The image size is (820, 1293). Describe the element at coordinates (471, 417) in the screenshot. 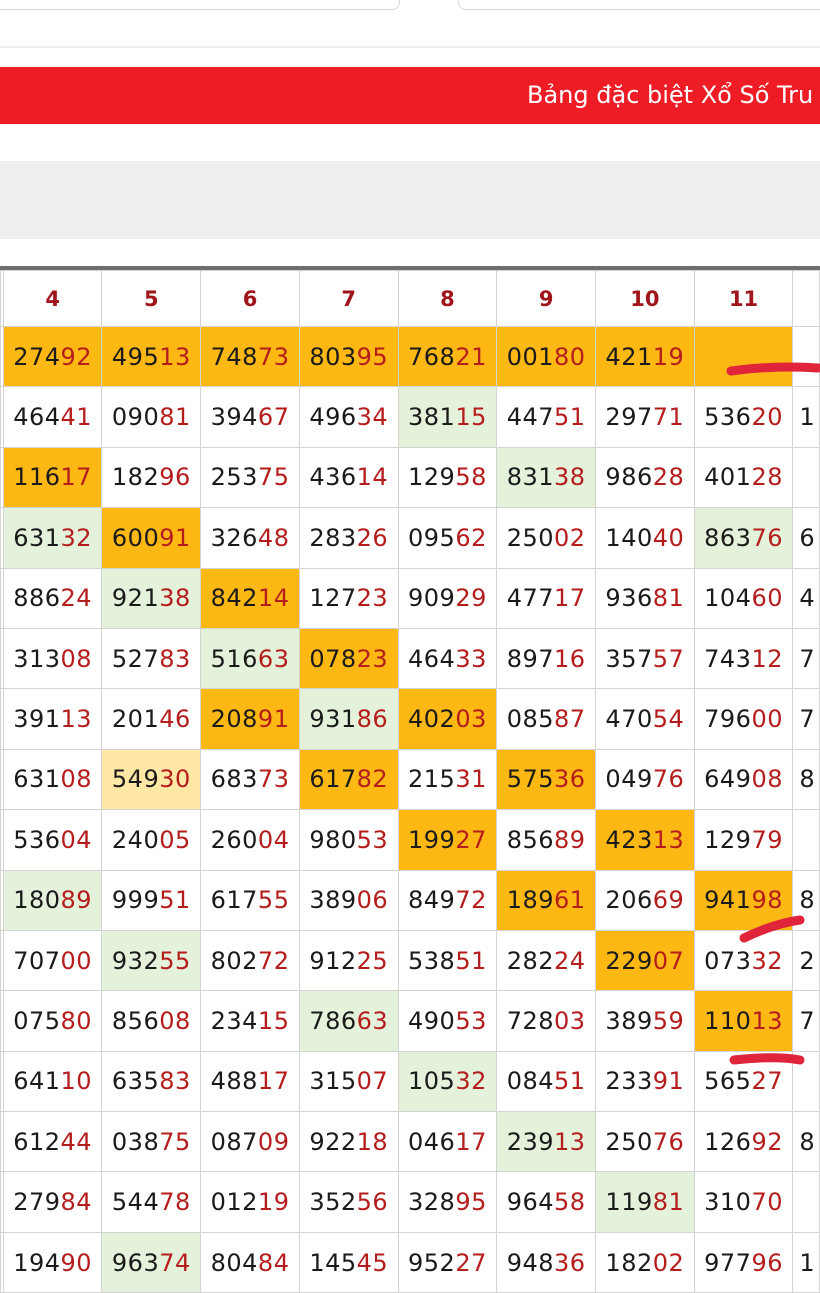

I see `number-tail: 15` at that location.